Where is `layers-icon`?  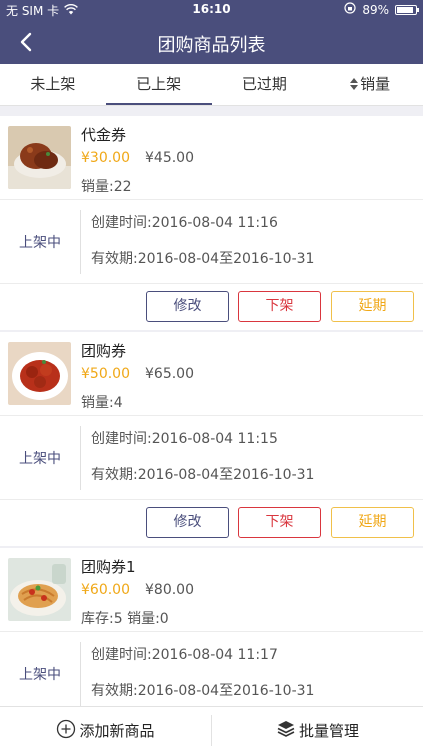 layers-icon is located at coordinates (286, 731).